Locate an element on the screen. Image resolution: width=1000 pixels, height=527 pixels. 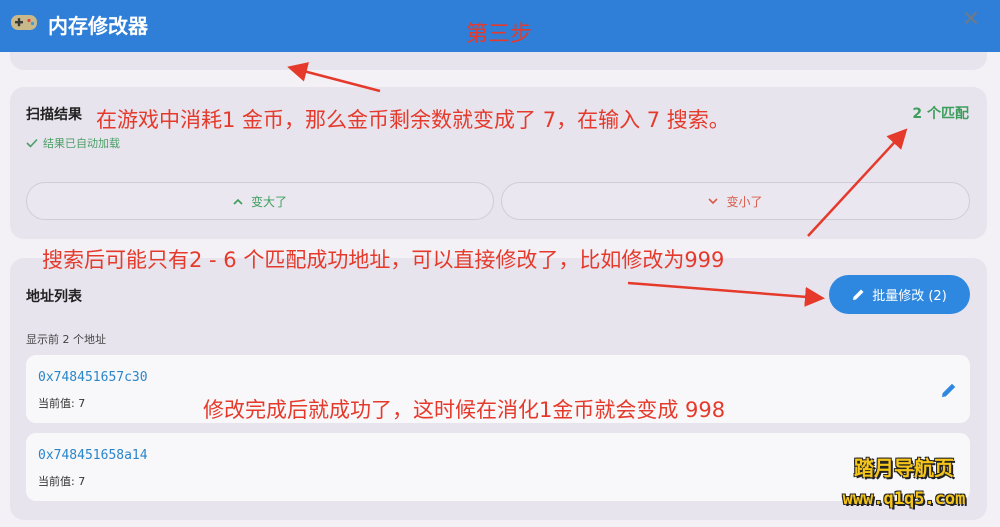
smaller-button-label: 变小了 is located at coordinates (744, 201).